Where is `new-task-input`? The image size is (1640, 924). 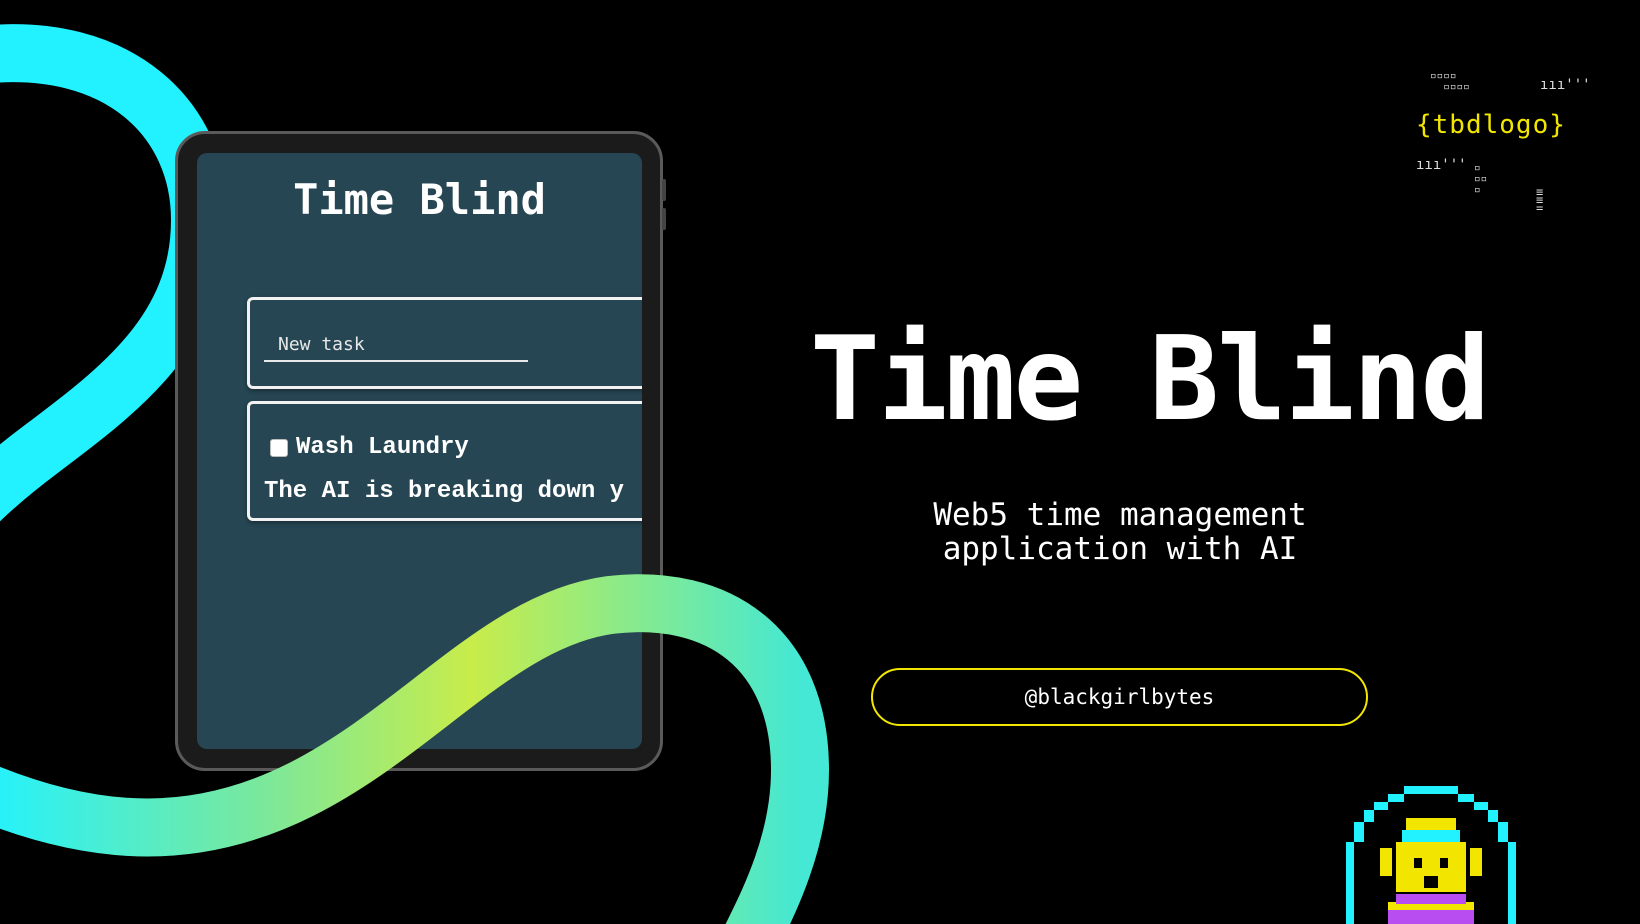 new-task-input is located at coordinates (396, 345).